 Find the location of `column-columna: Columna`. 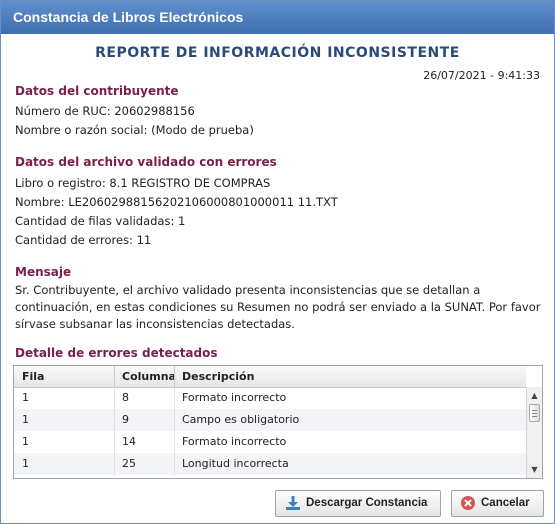

column-columna: Columna is located at coordinates (149, 376).